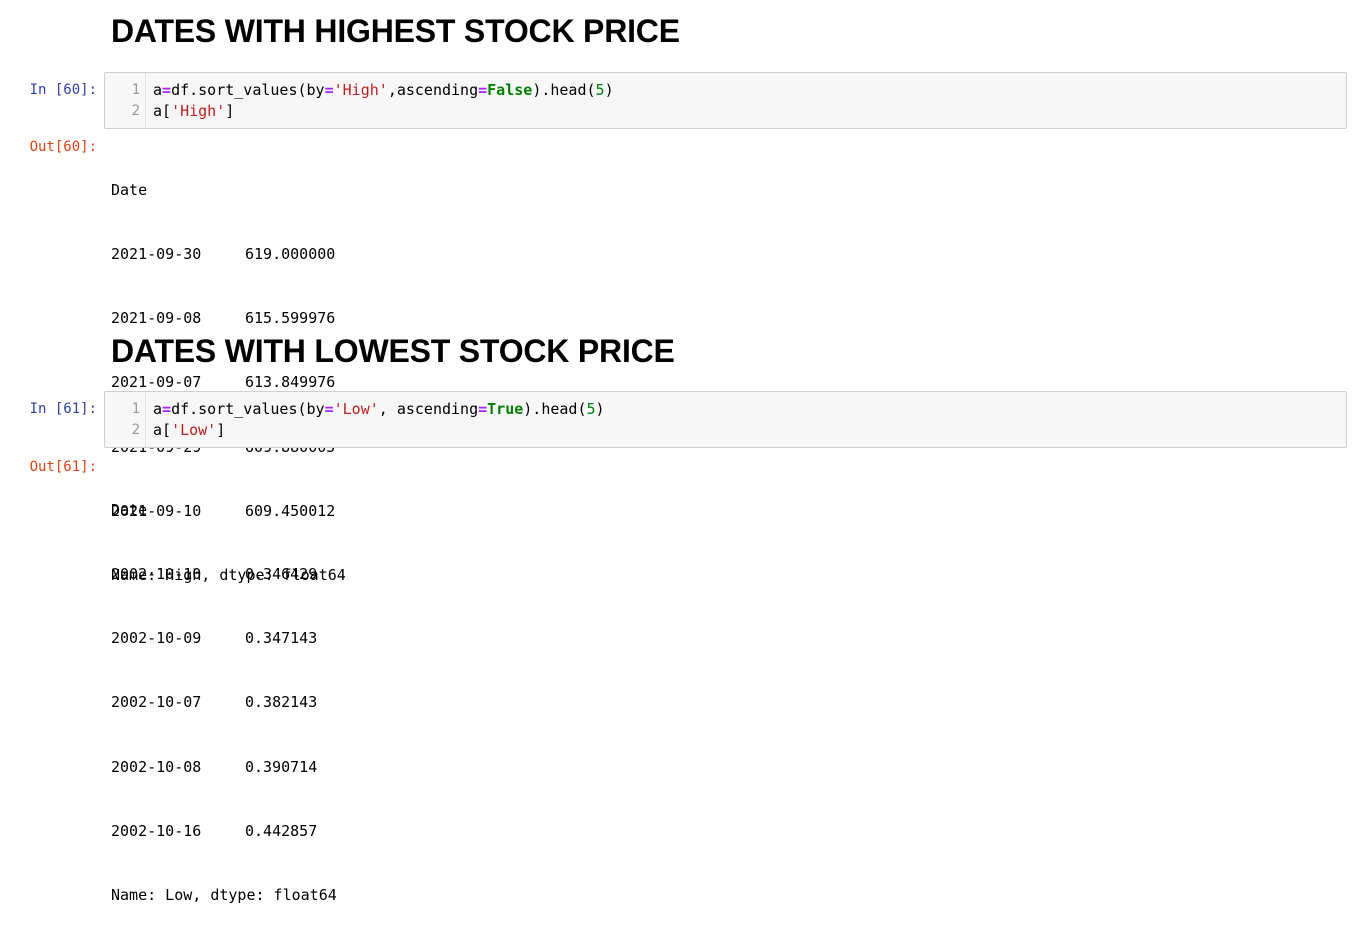 The width and height of the screenshot is (1353, 928). Describe the element at coordinates (393, 351) in the screenshot. I see `section-heading-lowest: DATES WITH LOWEST STOCK PRICE` at that location.